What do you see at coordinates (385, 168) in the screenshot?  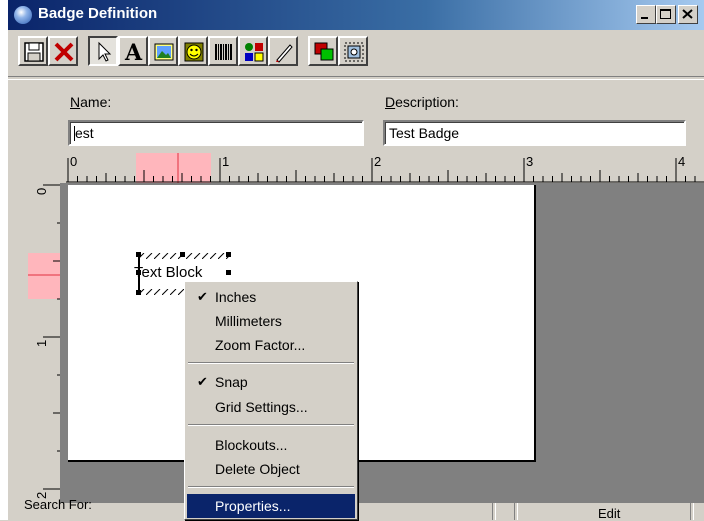 I see `horizontal-ruler: 0 1 2 3 4` at bounding box center [385, 168].